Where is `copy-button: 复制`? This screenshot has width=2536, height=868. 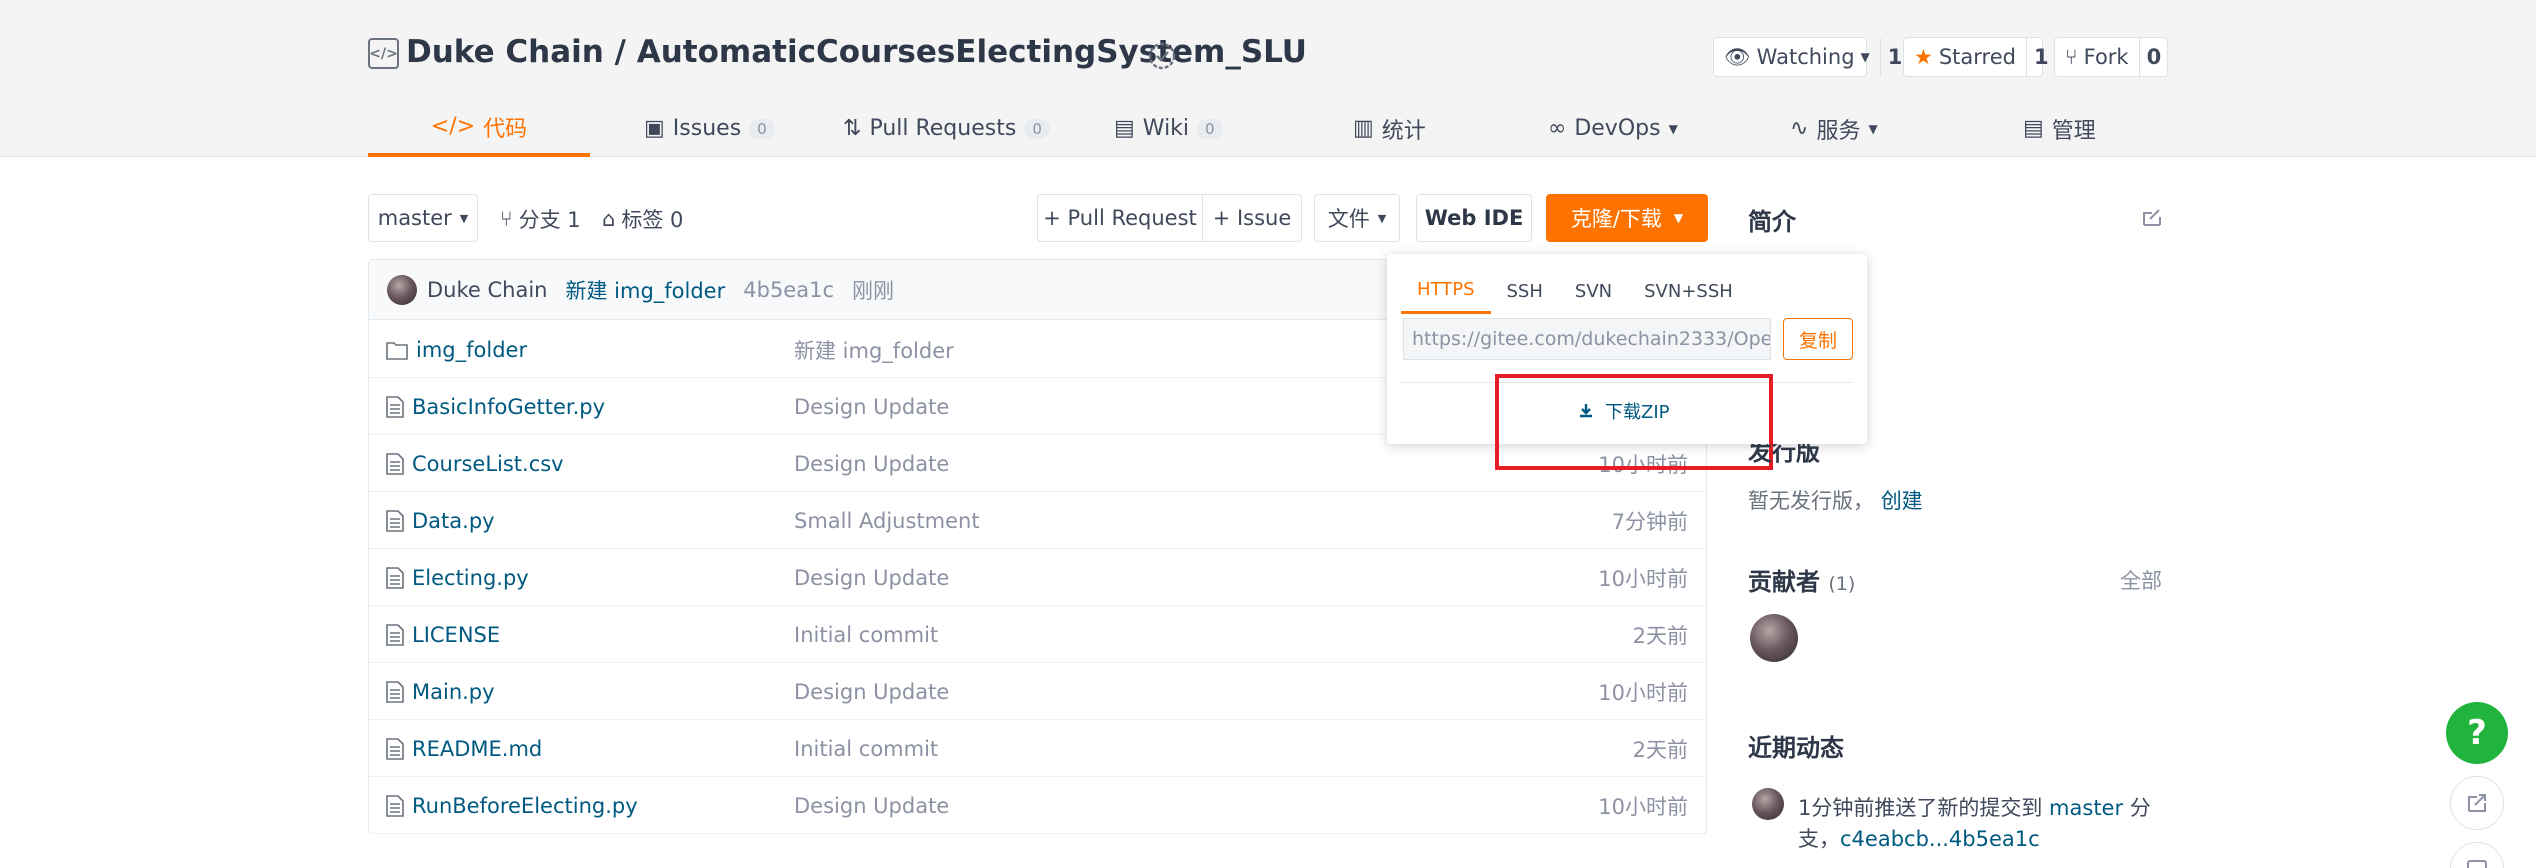
copy-button: 复制 is located at coordinates (1818, 339).